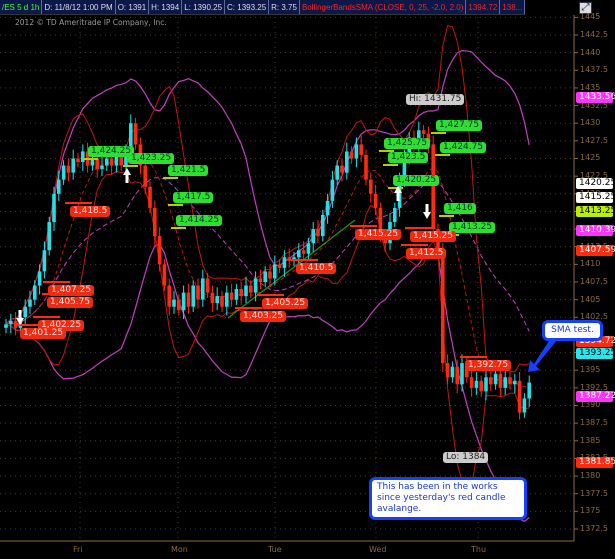  I want to click on sell-arrow-icon, so click(427, 215).